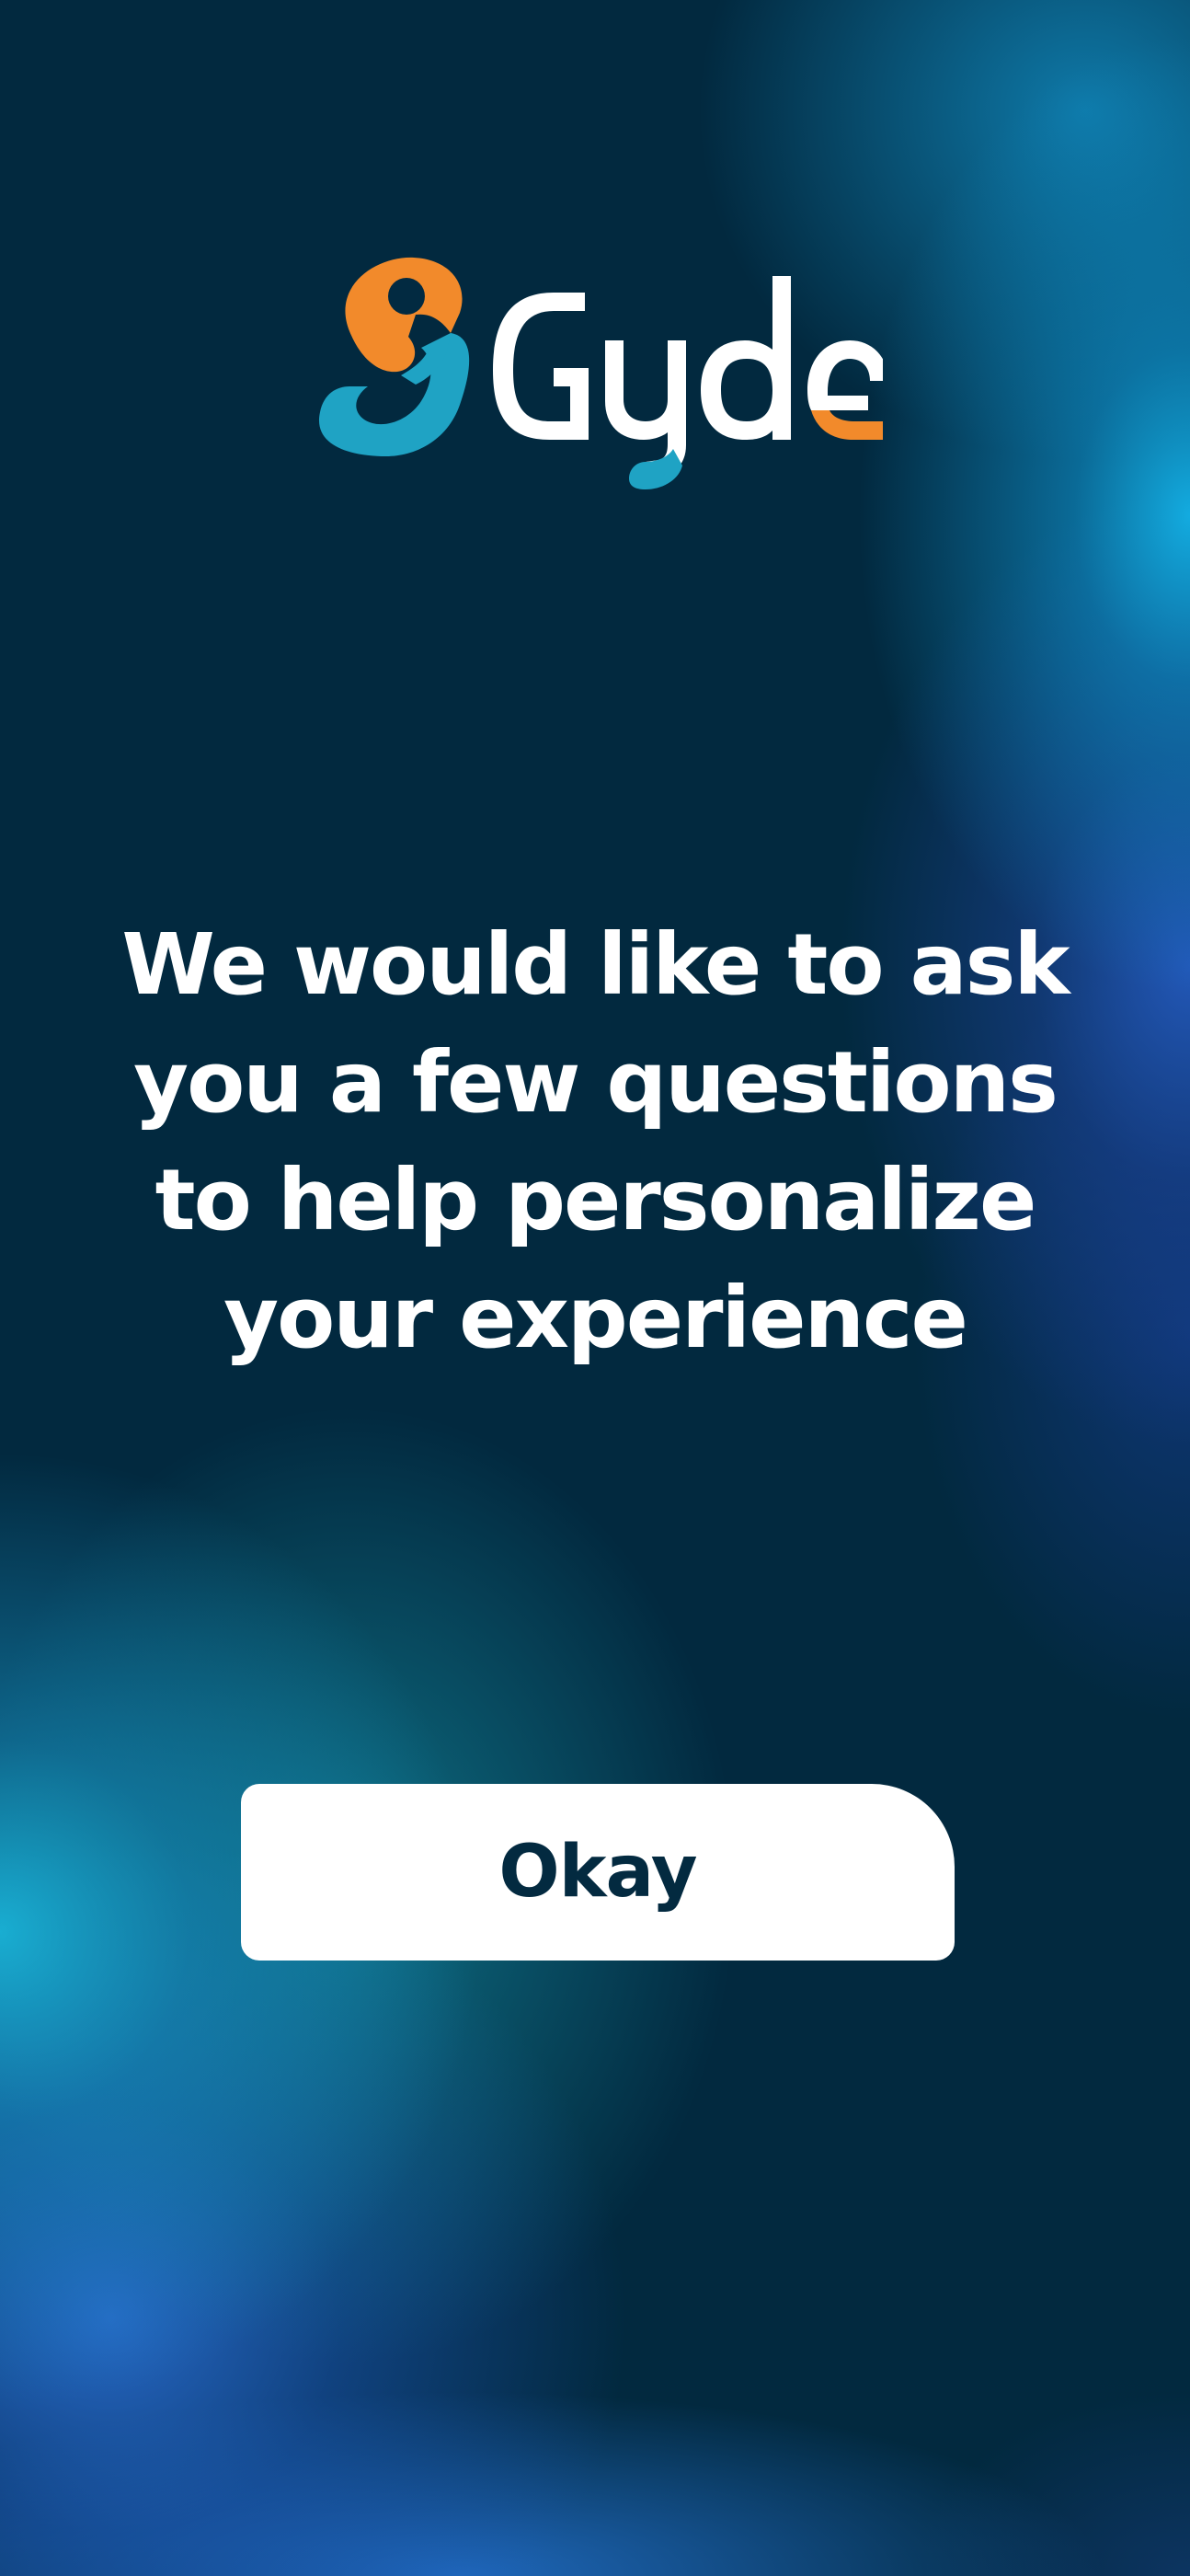  What do you see at coordinates (595, 1318) in the screenshot?
I see `headline-line: your experience` at bounding box center [595, 1318].